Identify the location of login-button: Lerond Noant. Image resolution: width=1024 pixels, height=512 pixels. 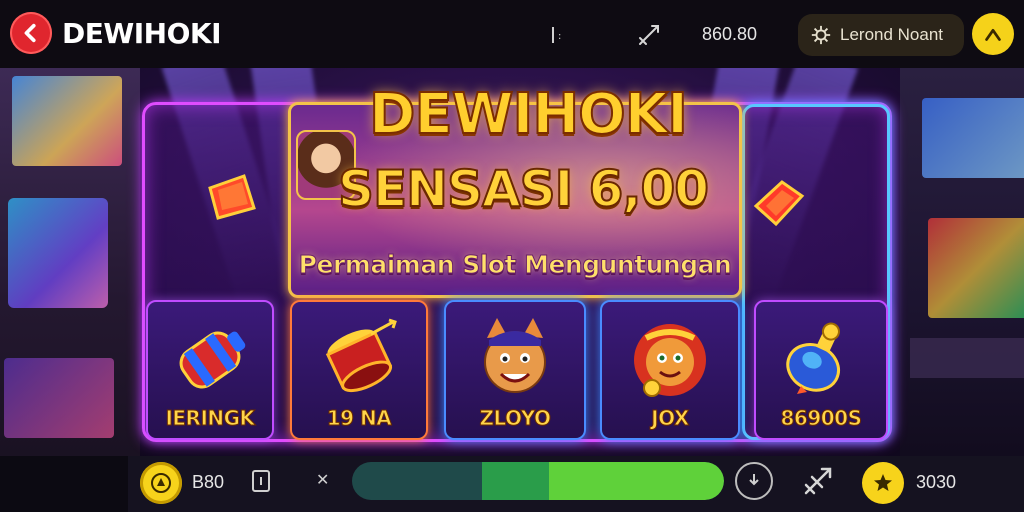
(881, 35).